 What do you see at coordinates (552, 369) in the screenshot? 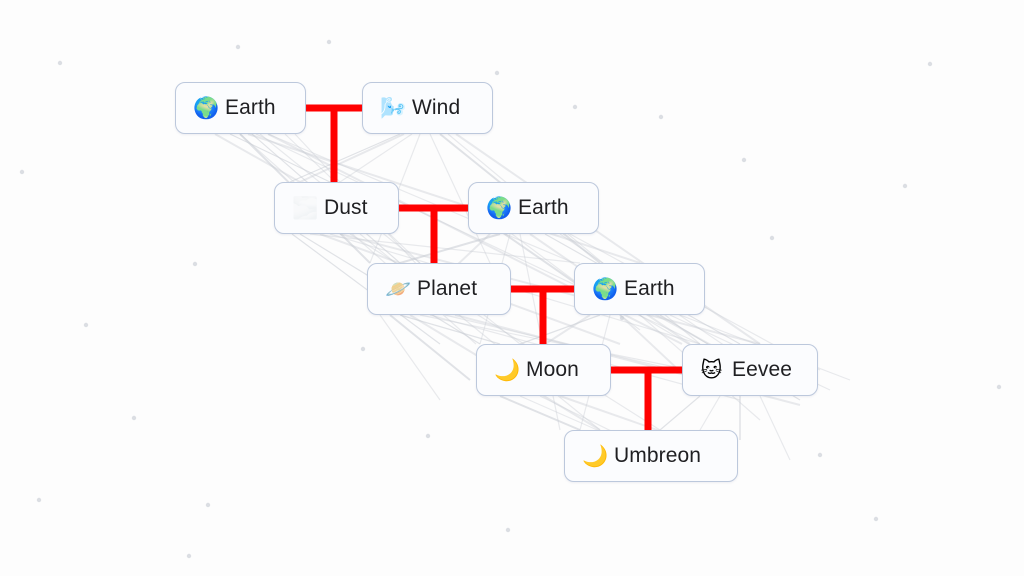
I see `element-node-label: Moon` at bounding box center [552, 369].